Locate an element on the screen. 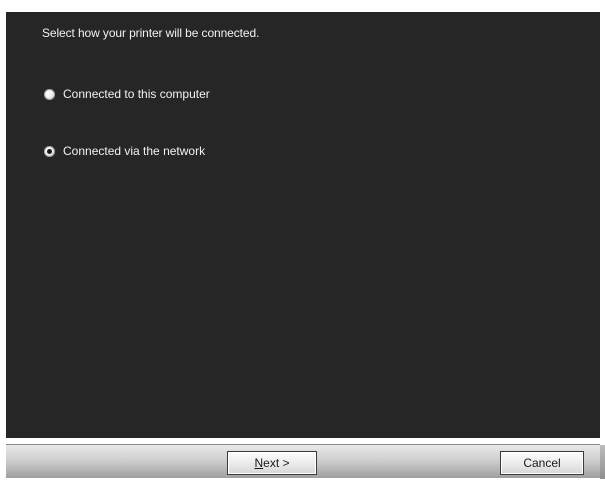  next-mnemonic: N is located at coordinates (259, 463).